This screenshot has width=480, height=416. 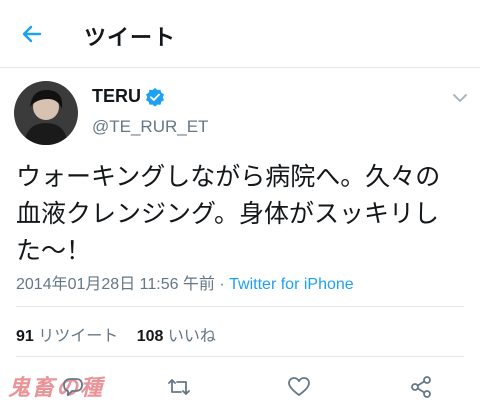 What do you see at coordinates (78, 336) in the screenshot?
I see `retweets-label: リツイート` at bounding box center [78, 336].